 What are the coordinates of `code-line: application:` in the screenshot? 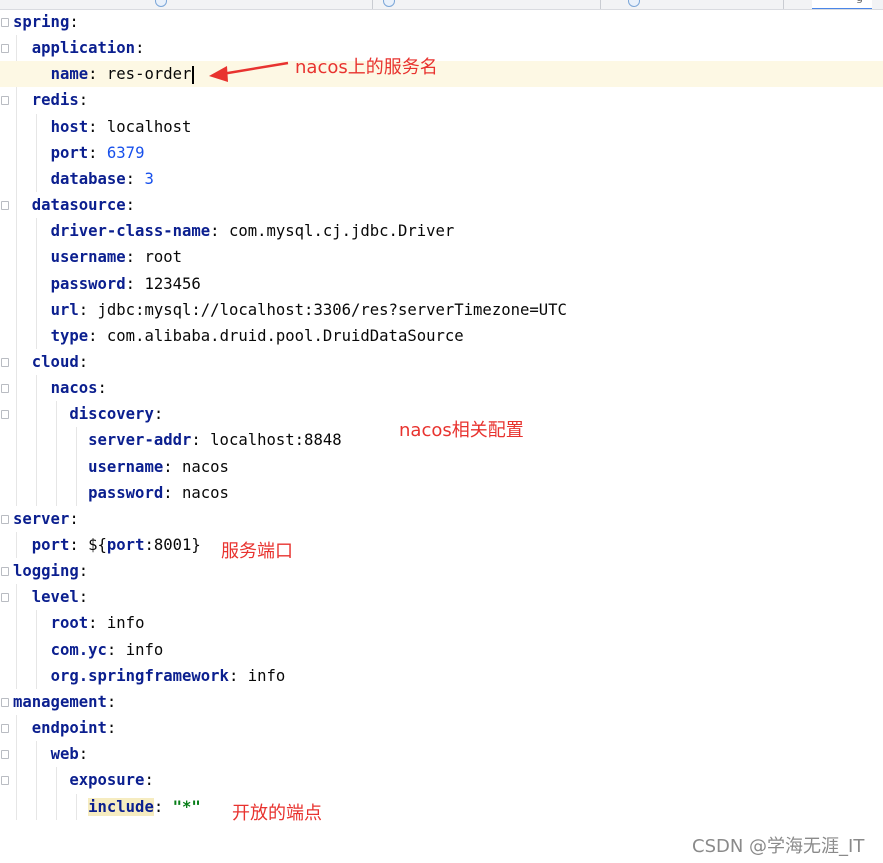 It's located at (79, 48).